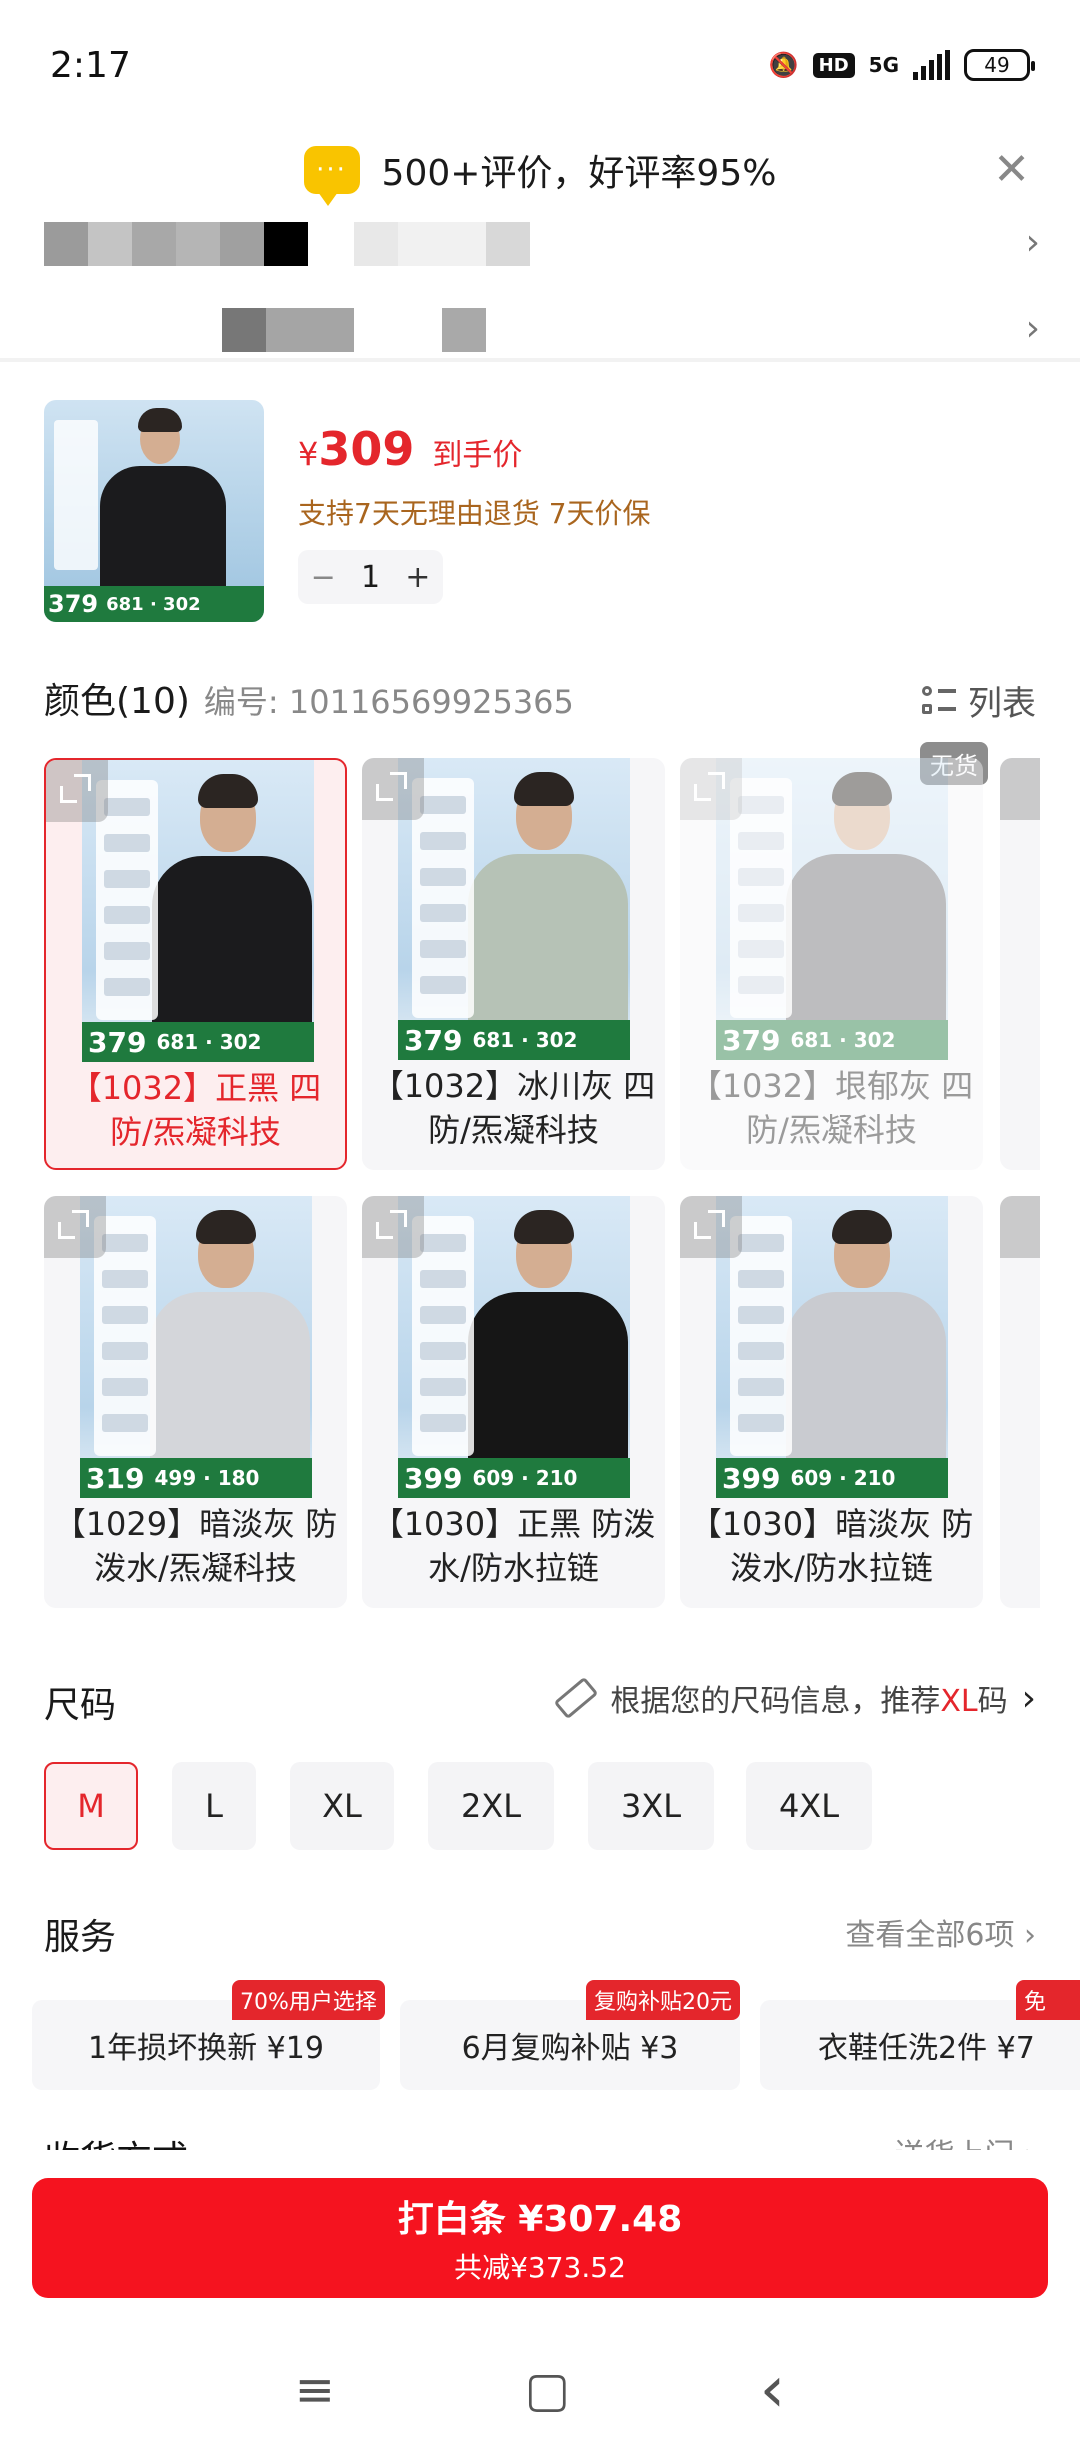 This screenshot has width=1080, height=2460. What do you see at coordinates (417, 577) in the screenshot?
I see `plus-button: +` at bounding box center [417, 577].